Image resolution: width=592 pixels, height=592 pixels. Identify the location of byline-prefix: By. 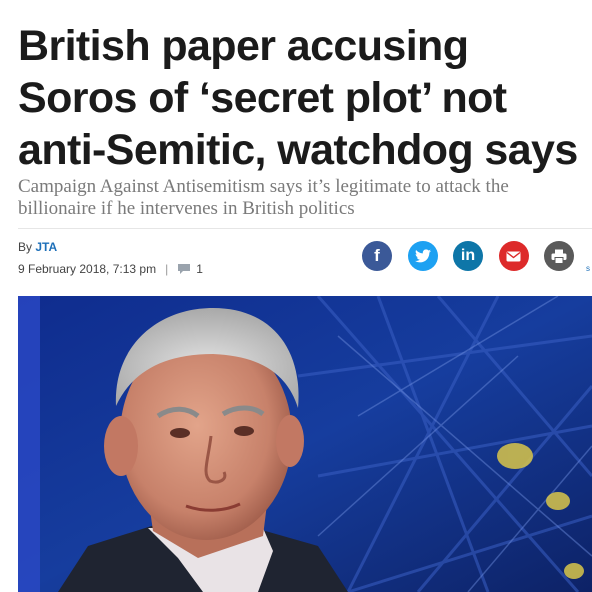
(25, 247).